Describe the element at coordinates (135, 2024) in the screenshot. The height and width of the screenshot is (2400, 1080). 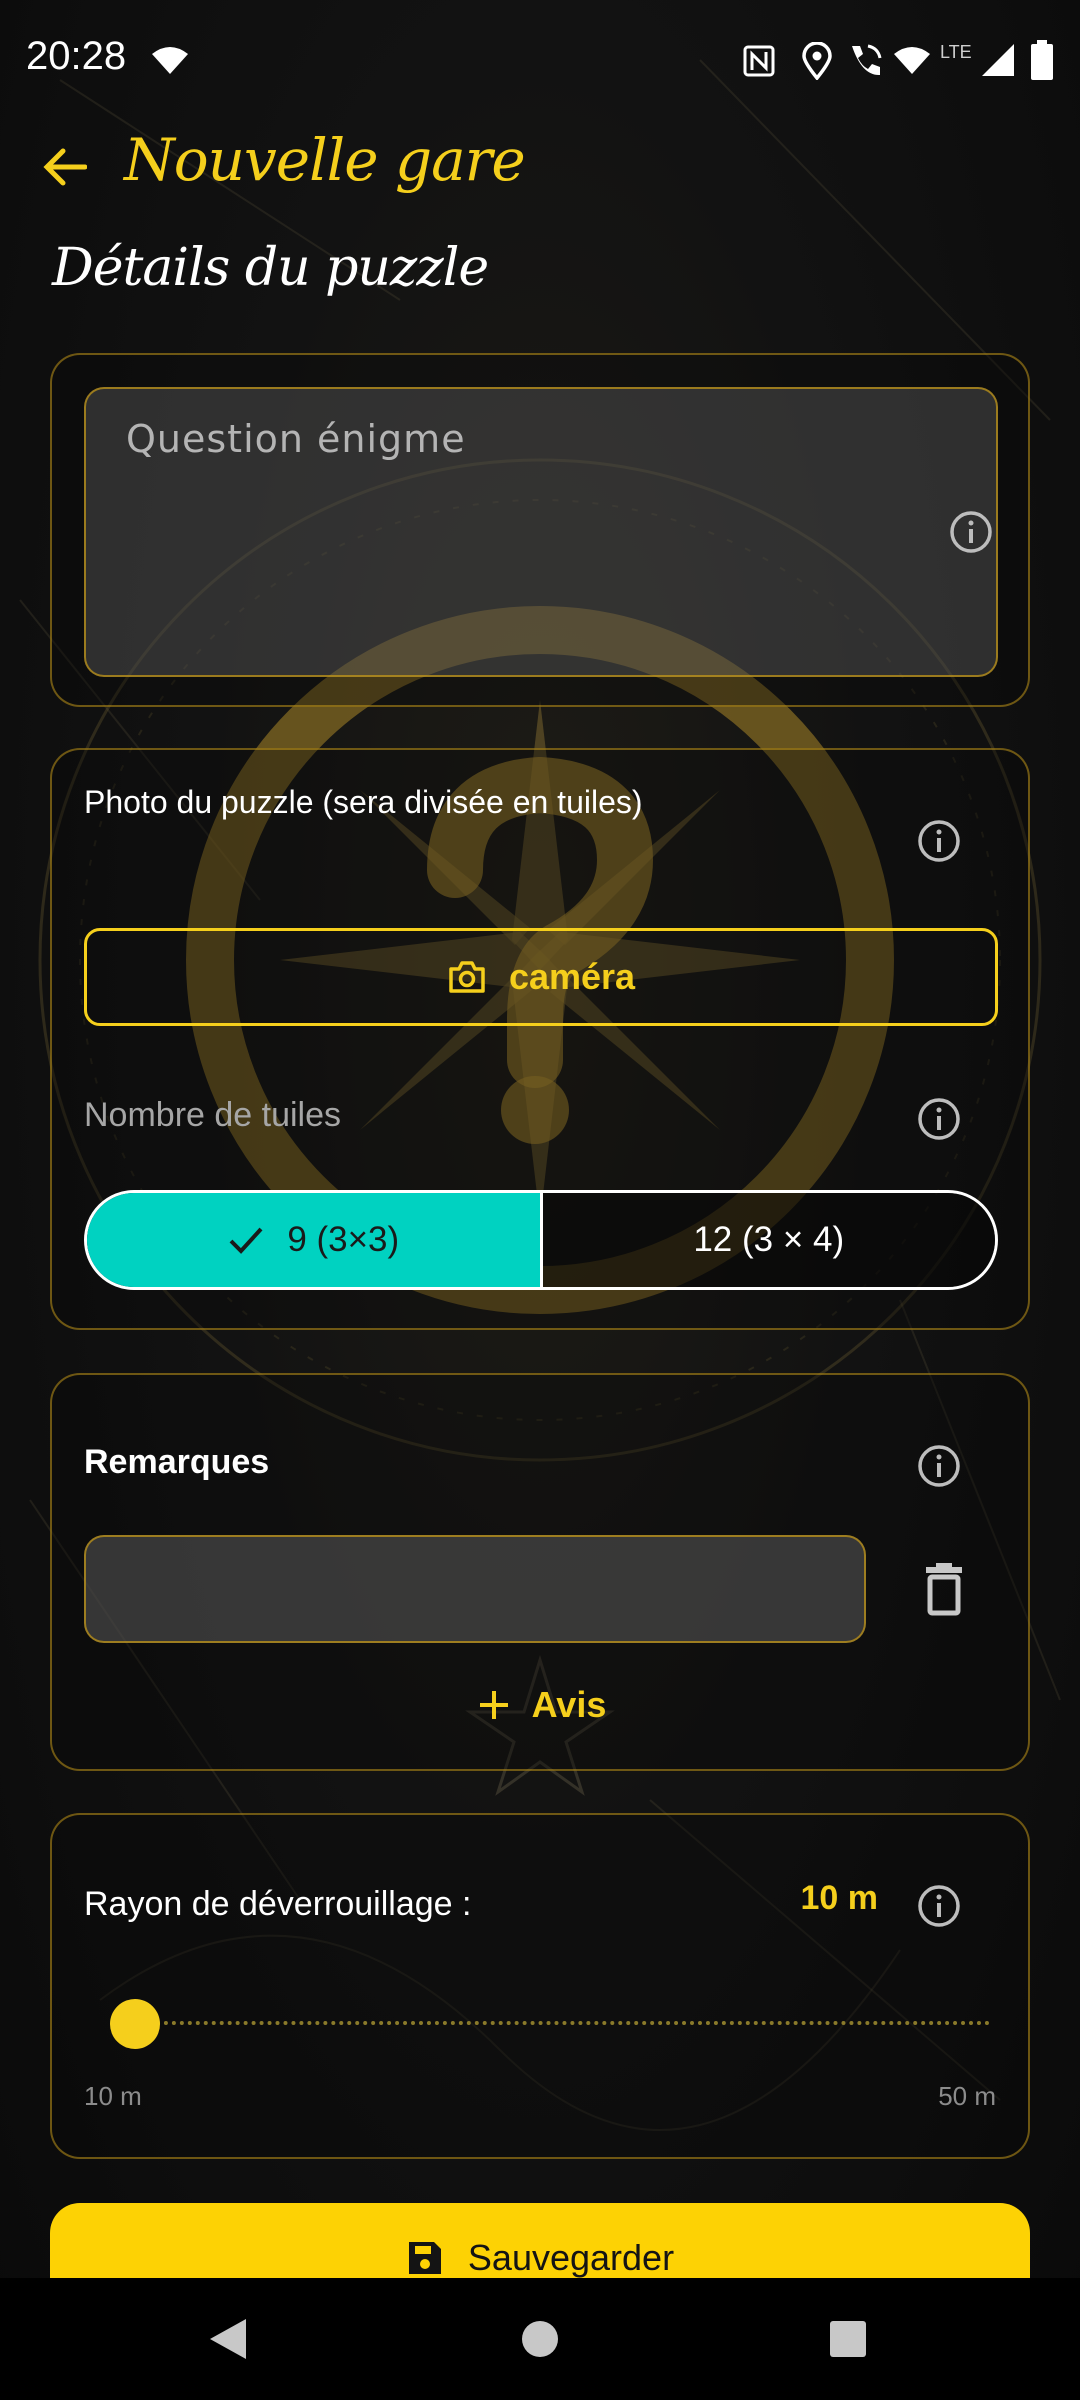
I see `slider-thumb` at that location.